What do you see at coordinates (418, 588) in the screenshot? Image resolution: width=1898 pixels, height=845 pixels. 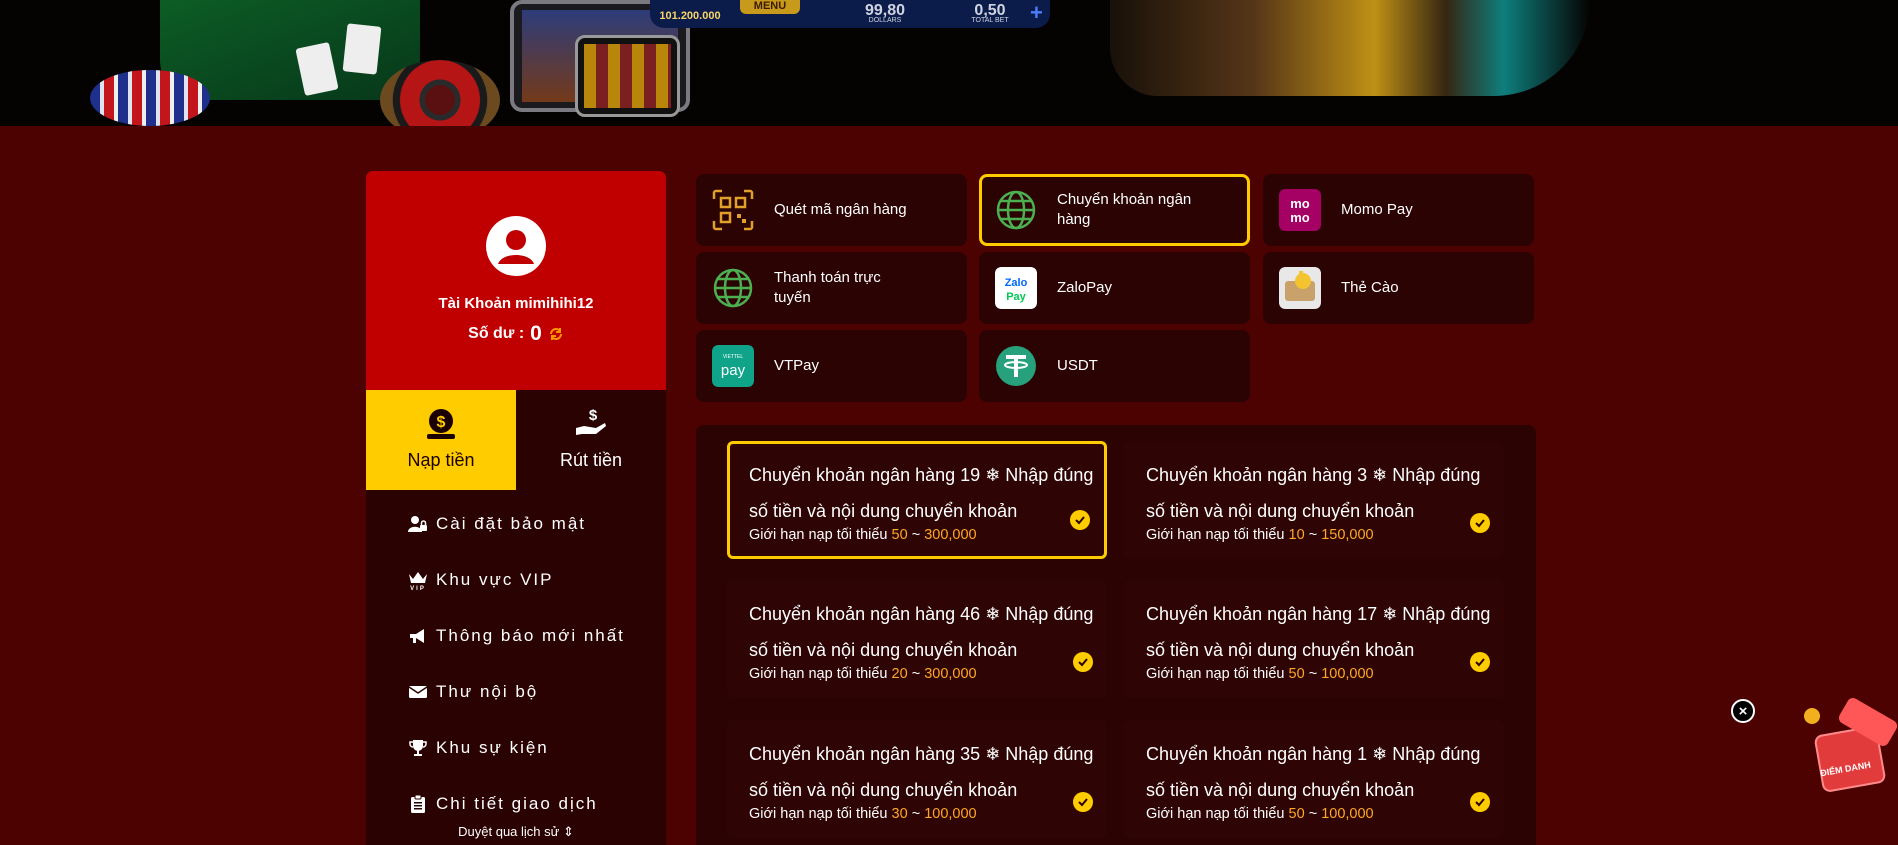 I see `svg-text: VIP` at bounding box center [418, 588].